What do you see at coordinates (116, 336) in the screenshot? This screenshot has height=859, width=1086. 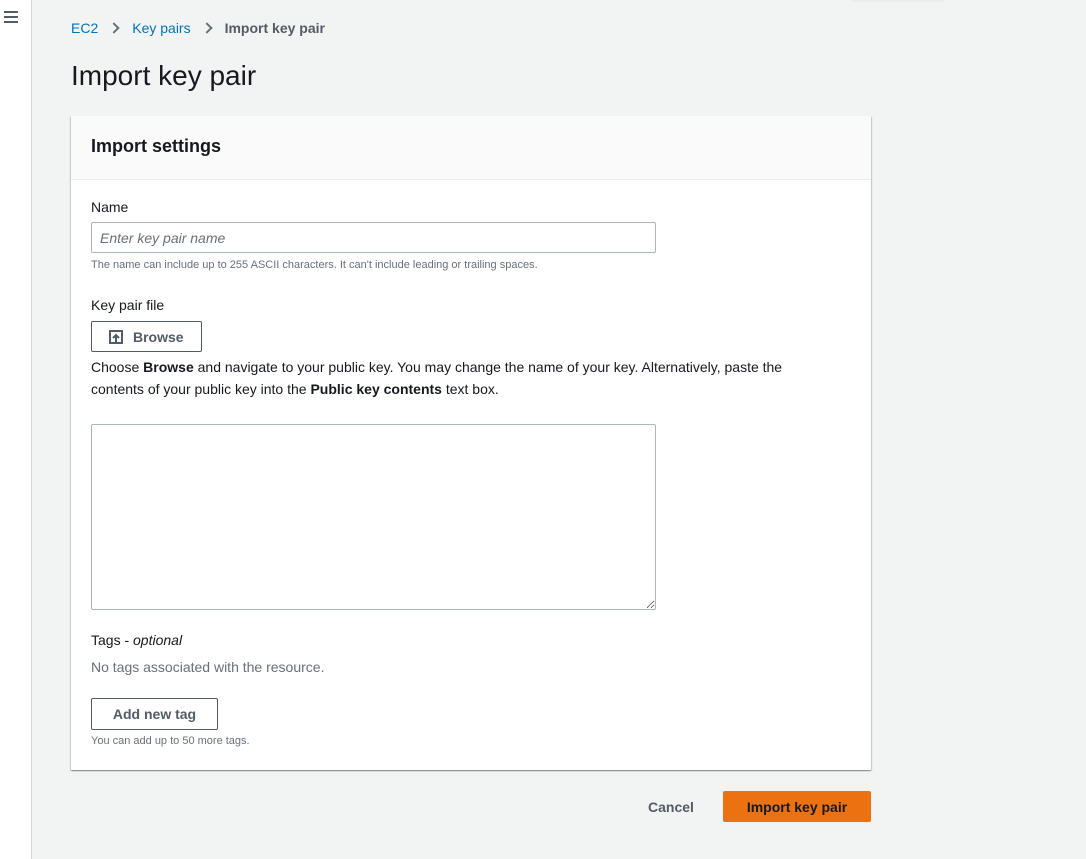 I see `upload-icon` at bounding box center [116, 336].